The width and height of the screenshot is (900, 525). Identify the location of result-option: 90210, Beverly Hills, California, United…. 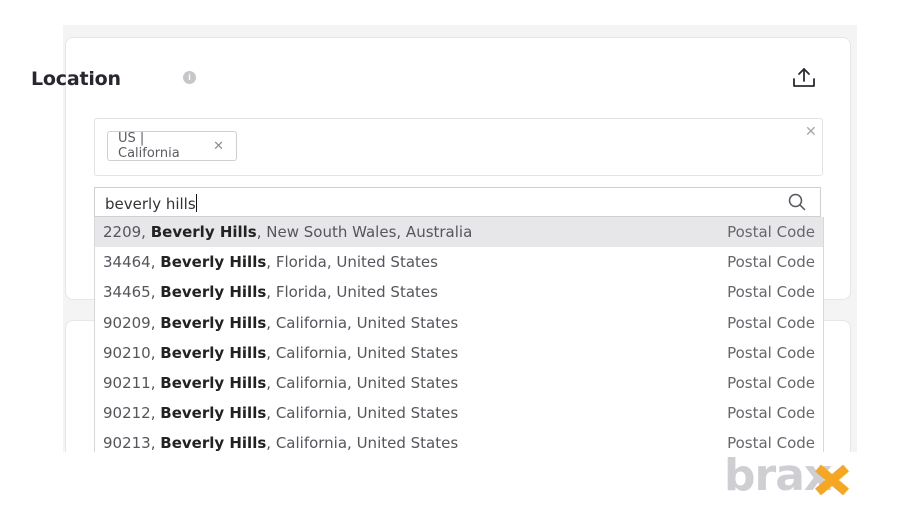
(459, 353).